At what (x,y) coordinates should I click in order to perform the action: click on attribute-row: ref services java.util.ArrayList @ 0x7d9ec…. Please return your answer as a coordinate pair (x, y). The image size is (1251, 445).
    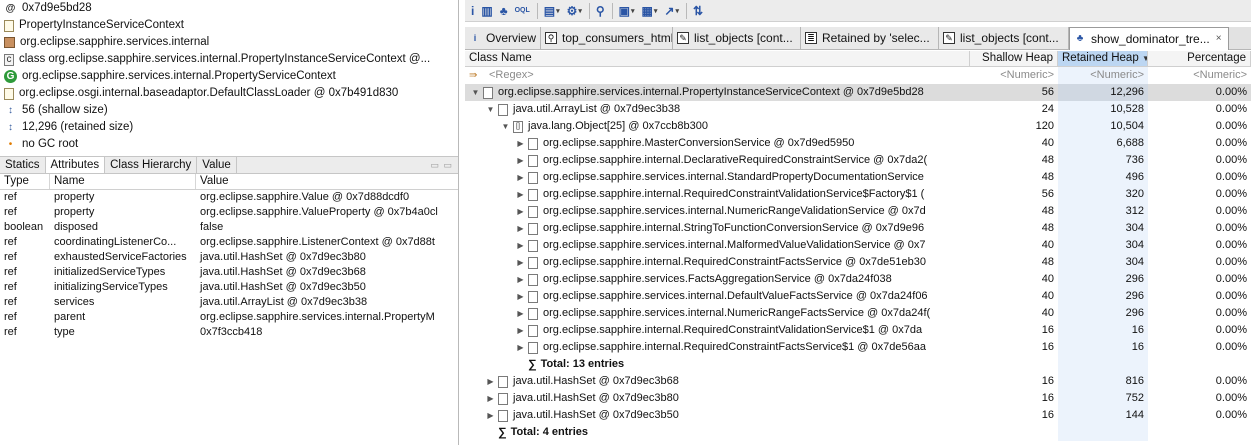
    Looking at the image, I should click on (229, 302).